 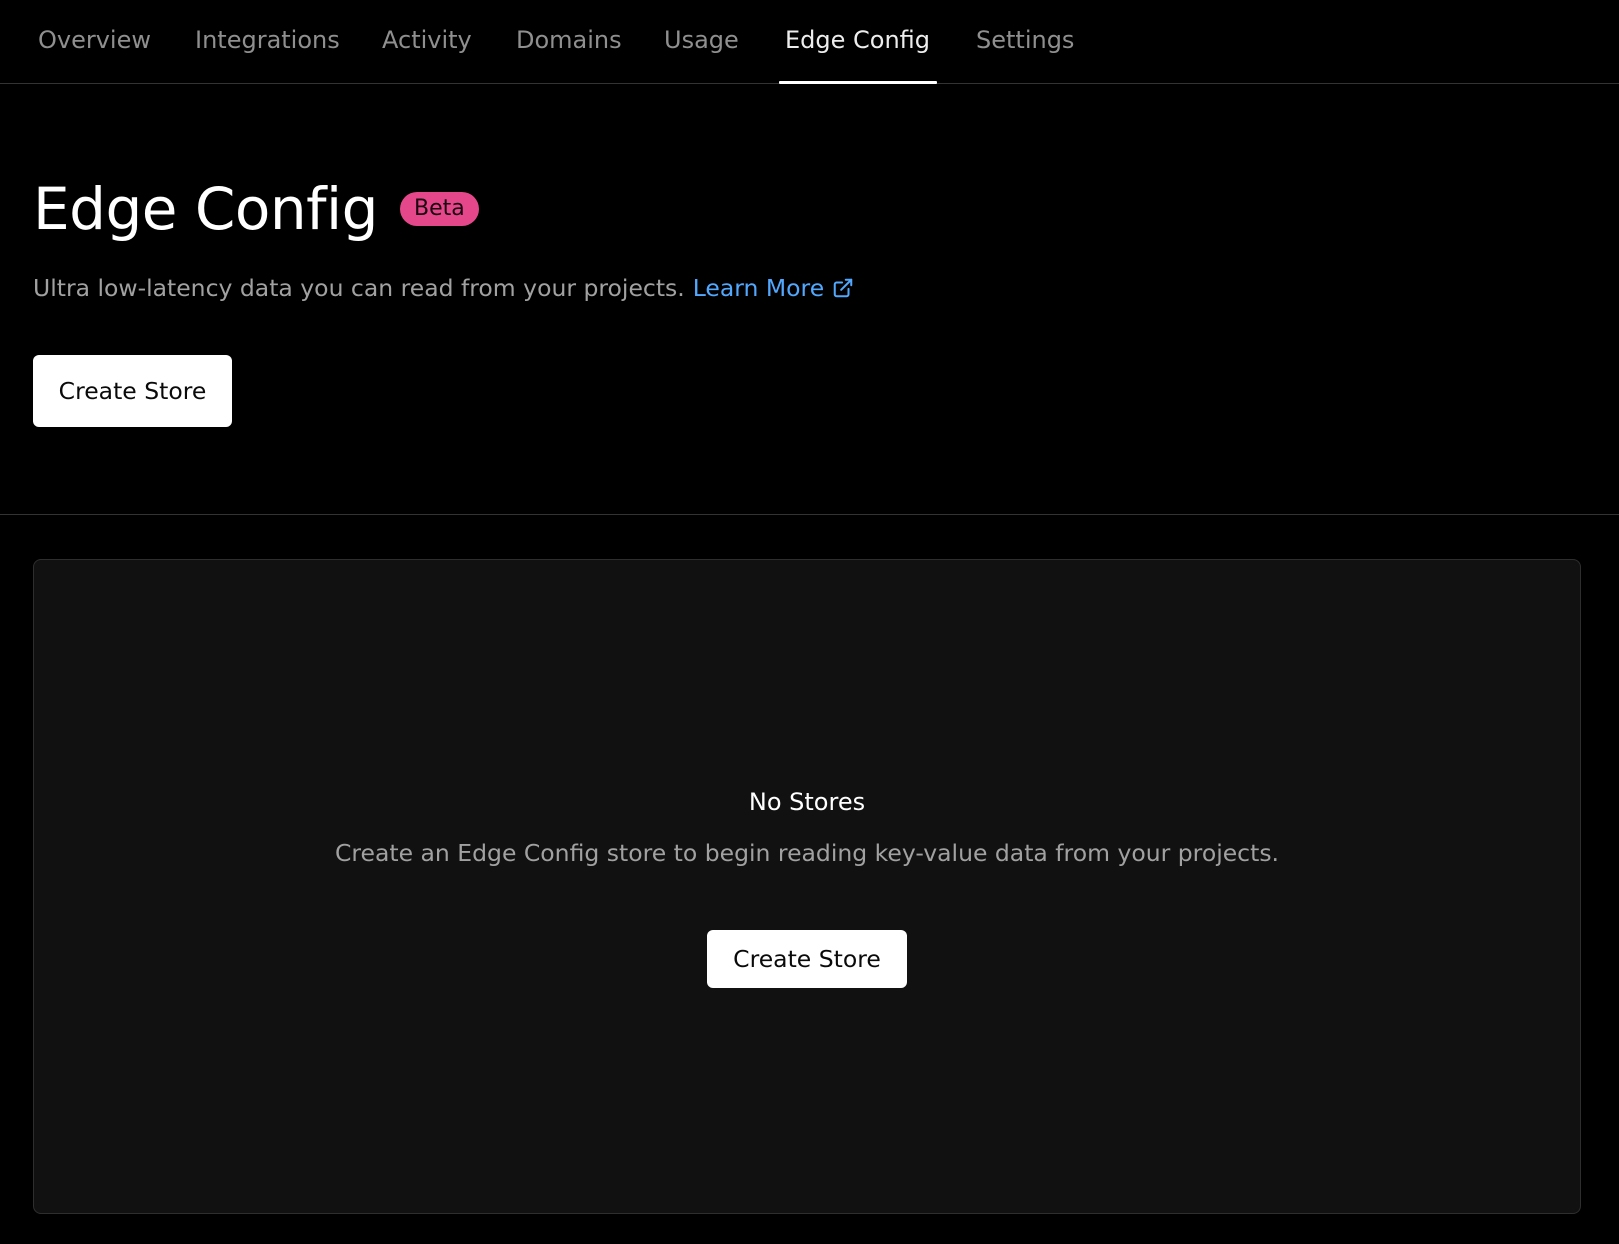 What do you see at coordinates (439, 209) in the screenshot?
I see `beta-badge: Beta` at bounding box center [439, 209].